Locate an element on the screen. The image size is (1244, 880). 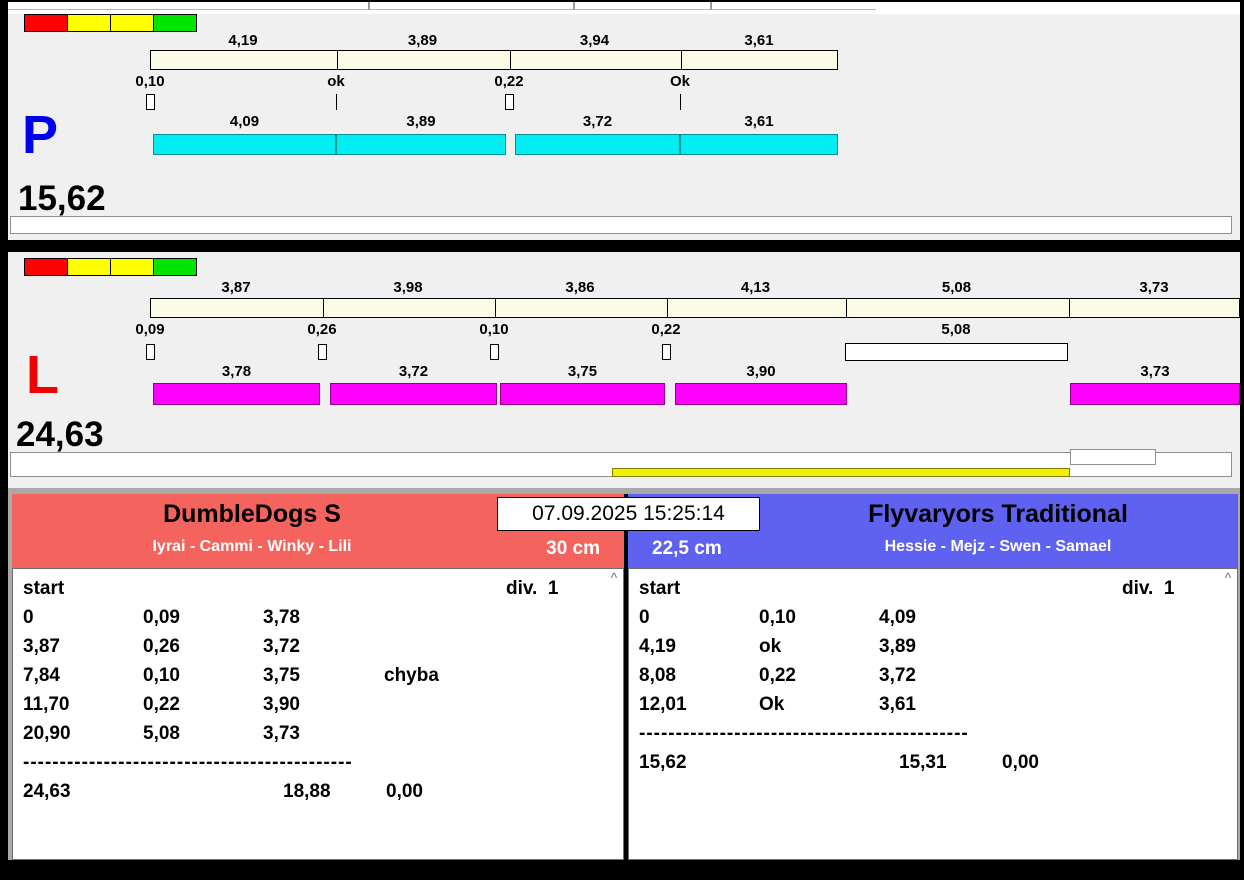
cum-time: 20,90 is located at coordinates (47, 733).